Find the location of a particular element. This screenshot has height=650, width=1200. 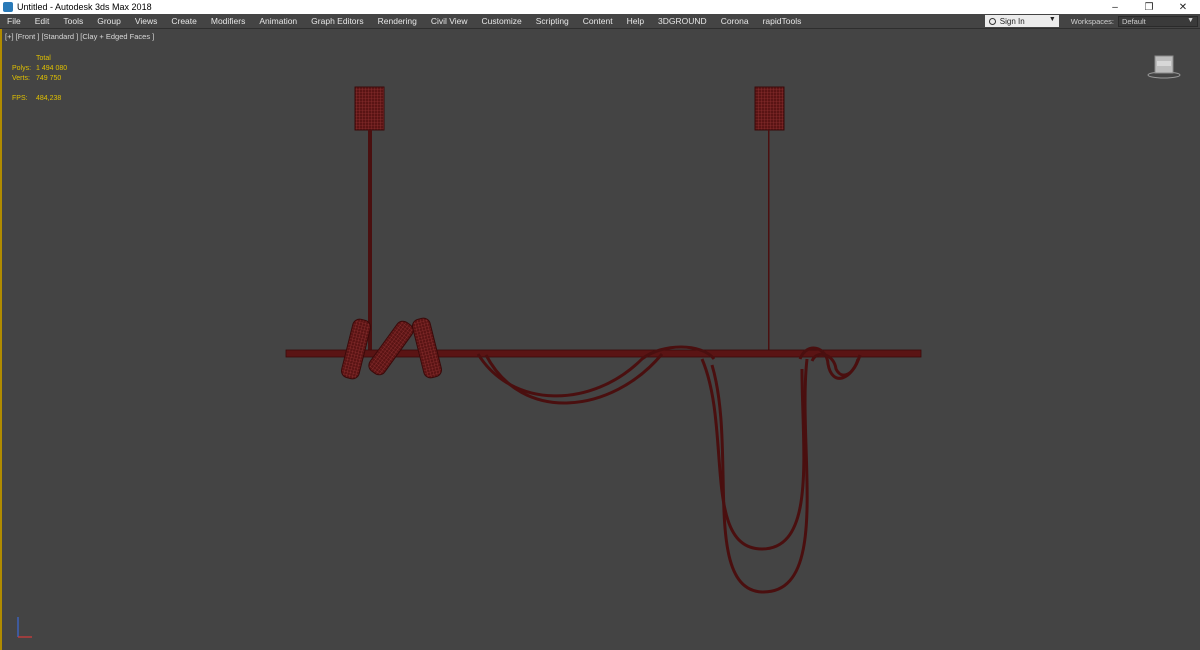

stats-verts-label: Verts: is located at coordinates (21, 78).